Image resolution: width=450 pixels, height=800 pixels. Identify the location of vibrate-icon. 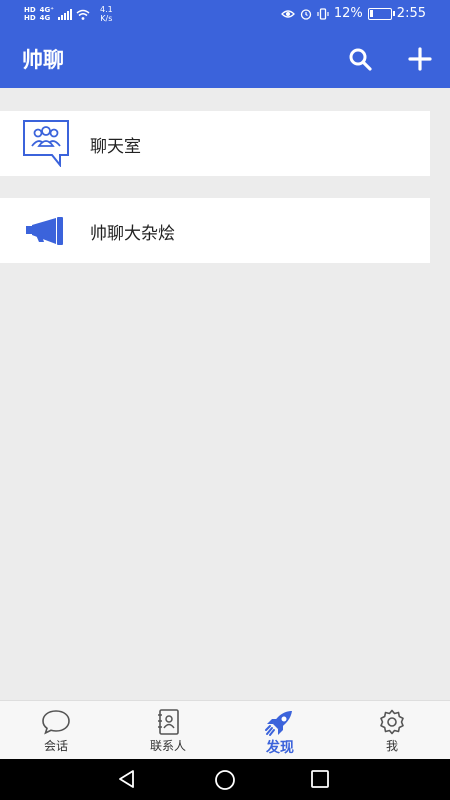
(323, 13).